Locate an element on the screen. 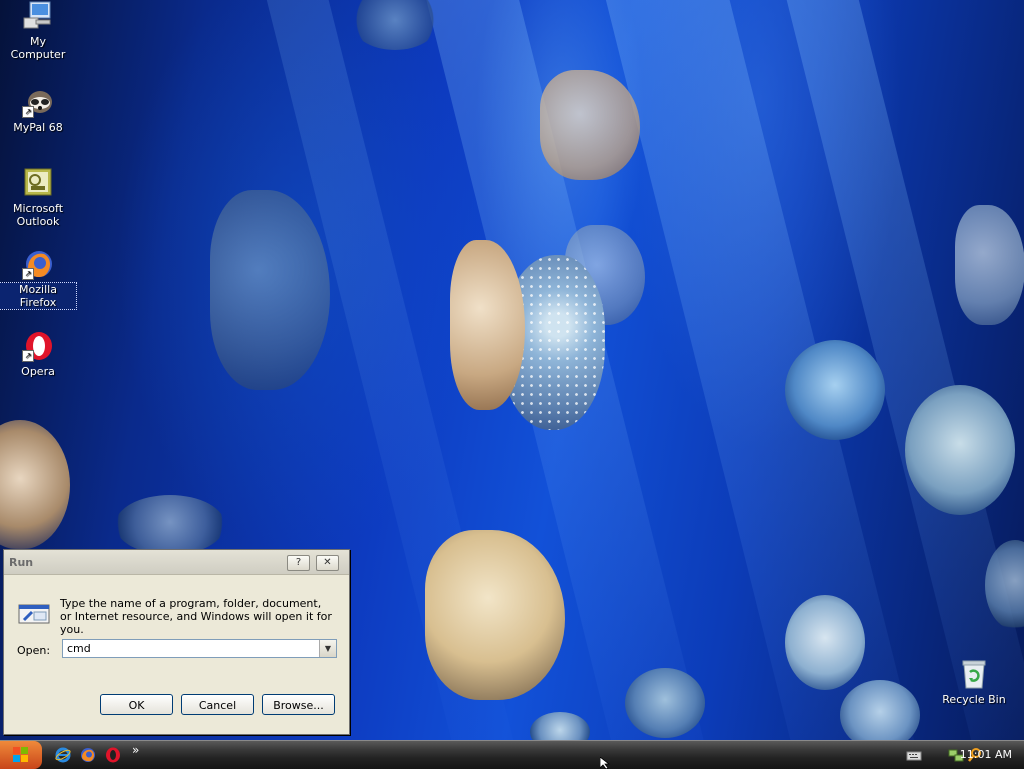  desktop-icon-opera: ↗ Opera is located at coordinates (38, 354).